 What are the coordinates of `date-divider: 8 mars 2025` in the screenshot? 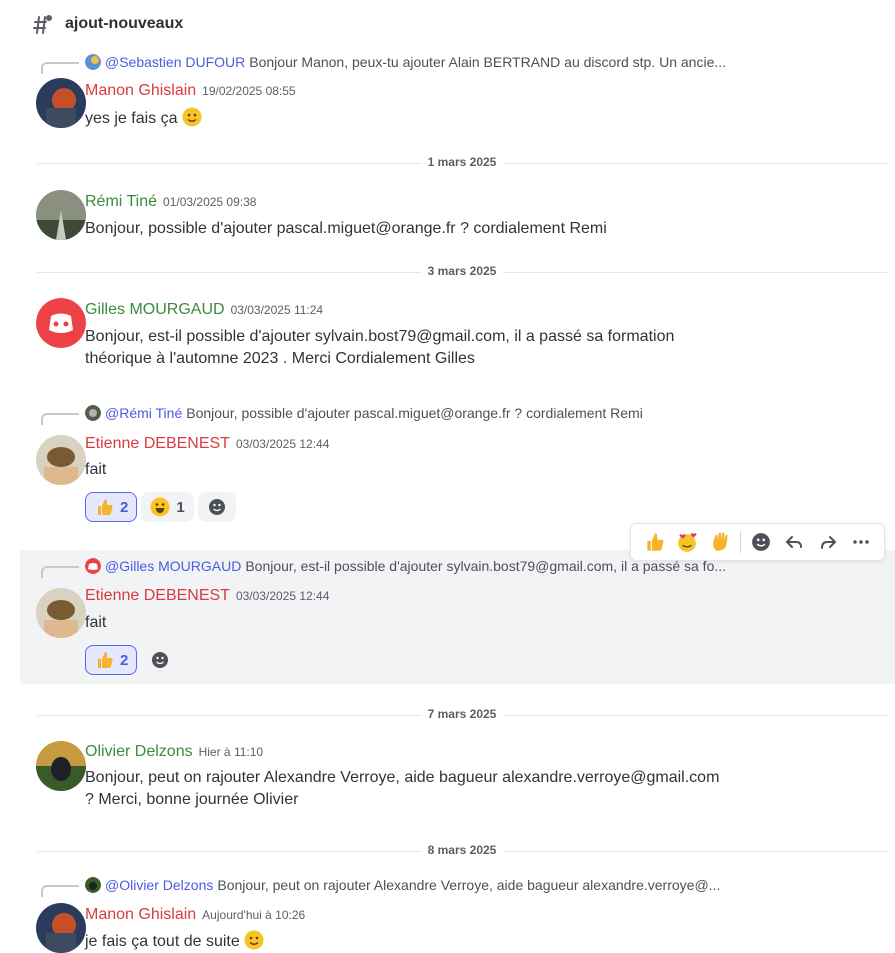 It's located at (462, 850).